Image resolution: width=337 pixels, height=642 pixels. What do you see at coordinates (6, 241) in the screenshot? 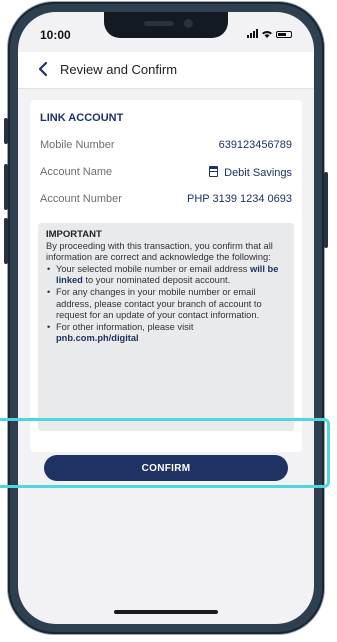
I see `volume-down-button` at bounding box center [6, 241].